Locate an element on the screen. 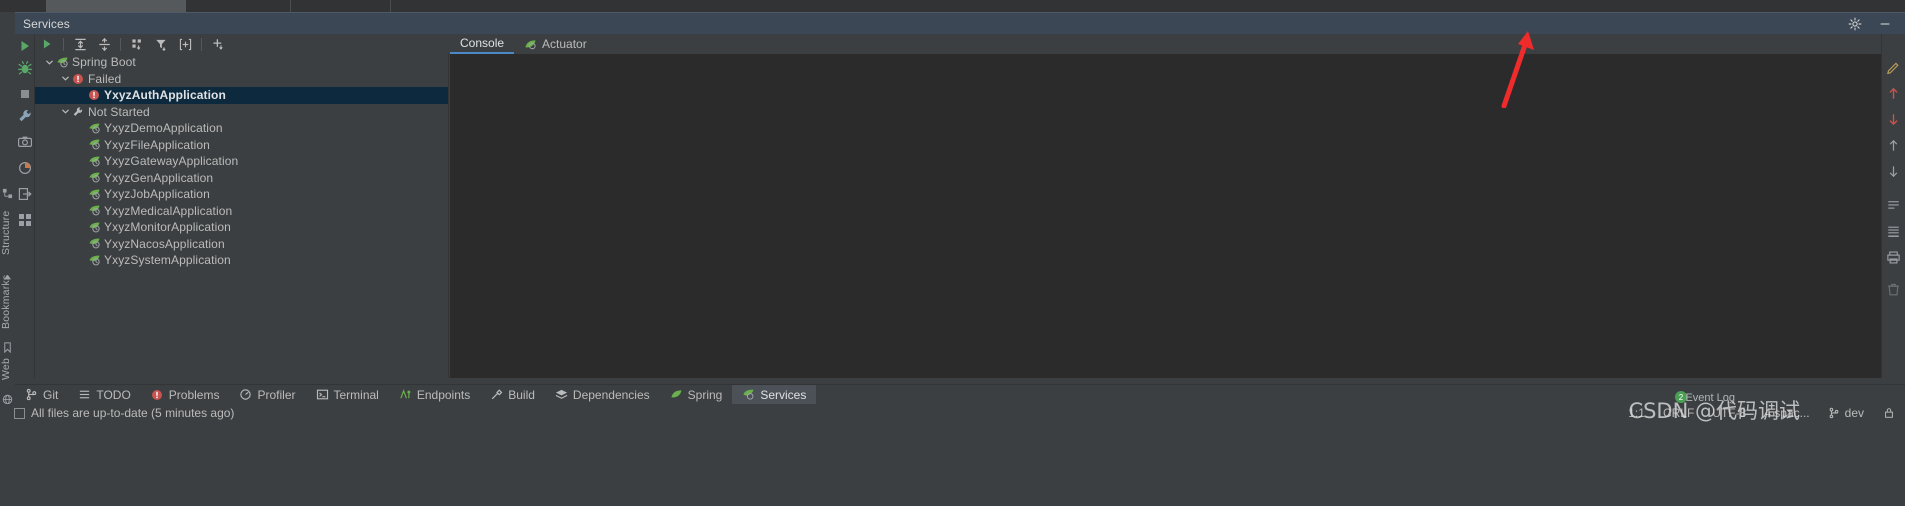 The image size is (1905, 506). layers-icon is located at coordinates (561, 394).